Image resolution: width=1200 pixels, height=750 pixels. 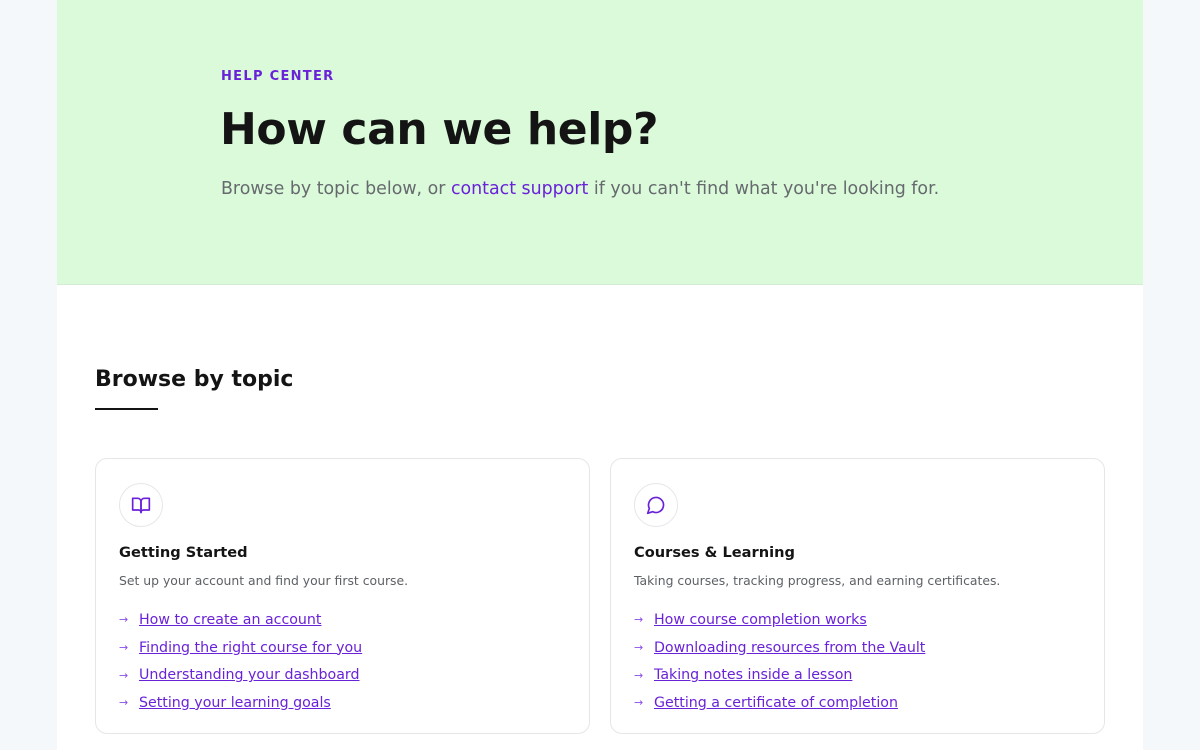 I want to click on section-title-underline, so click(x=126, y=409).